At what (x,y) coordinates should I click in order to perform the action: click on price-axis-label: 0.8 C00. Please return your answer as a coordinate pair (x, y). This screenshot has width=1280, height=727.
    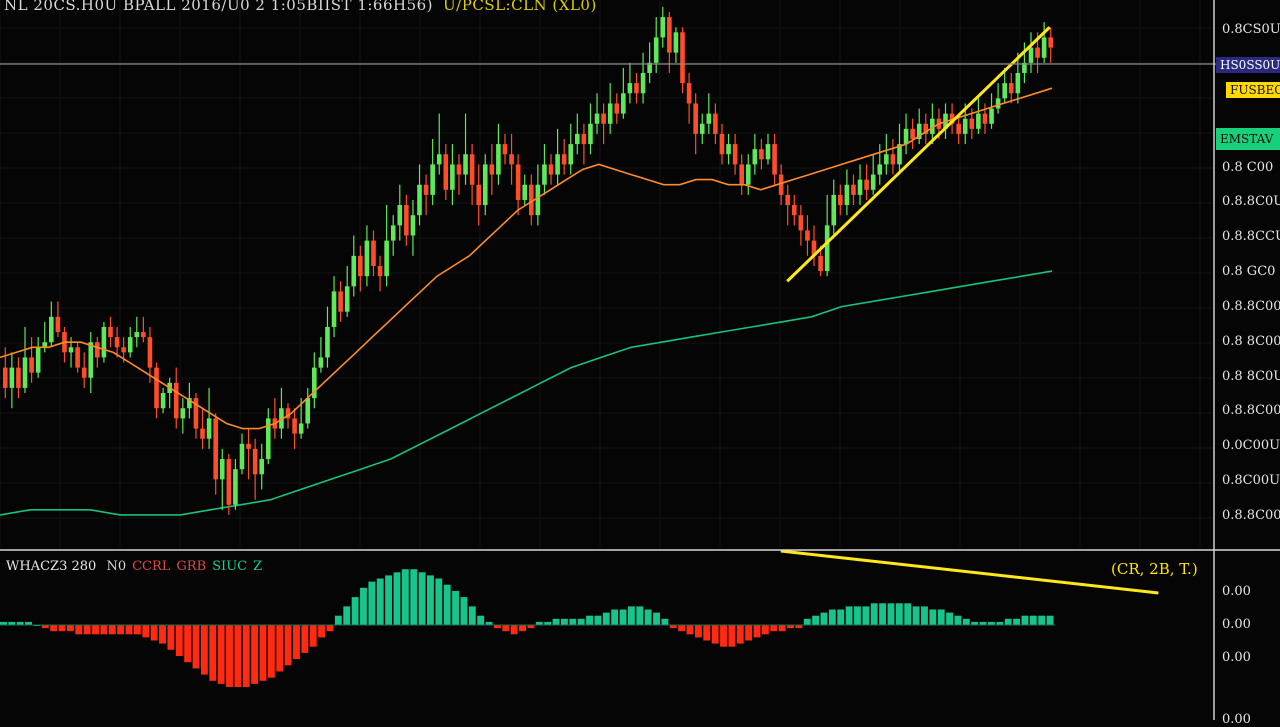
    Looking at the image, I should click on (1248, 167).